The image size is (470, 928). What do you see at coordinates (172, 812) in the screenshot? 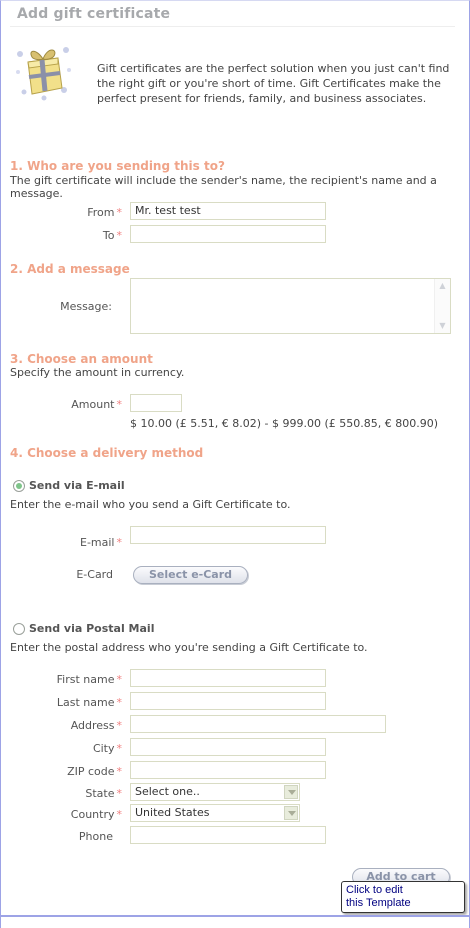
I see `country-select-value: United States` at bounding box center [172, 812].